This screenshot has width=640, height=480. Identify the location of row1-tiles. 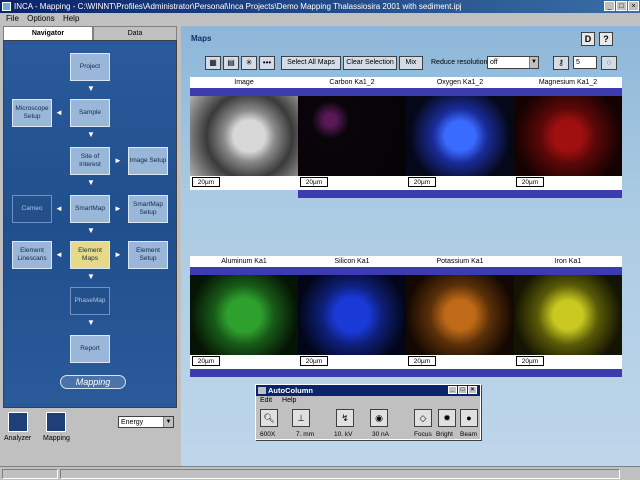
(406, 136).